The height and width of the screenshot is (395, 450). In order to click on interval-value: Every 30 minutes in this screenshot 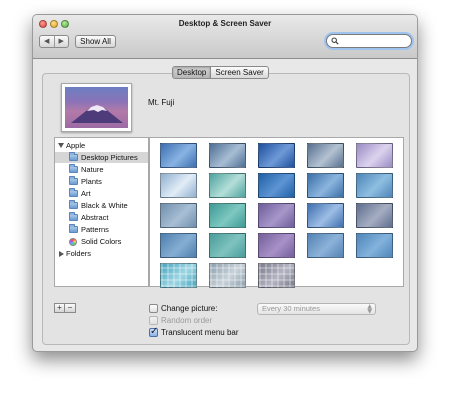, I will do `click(291, 308)`.